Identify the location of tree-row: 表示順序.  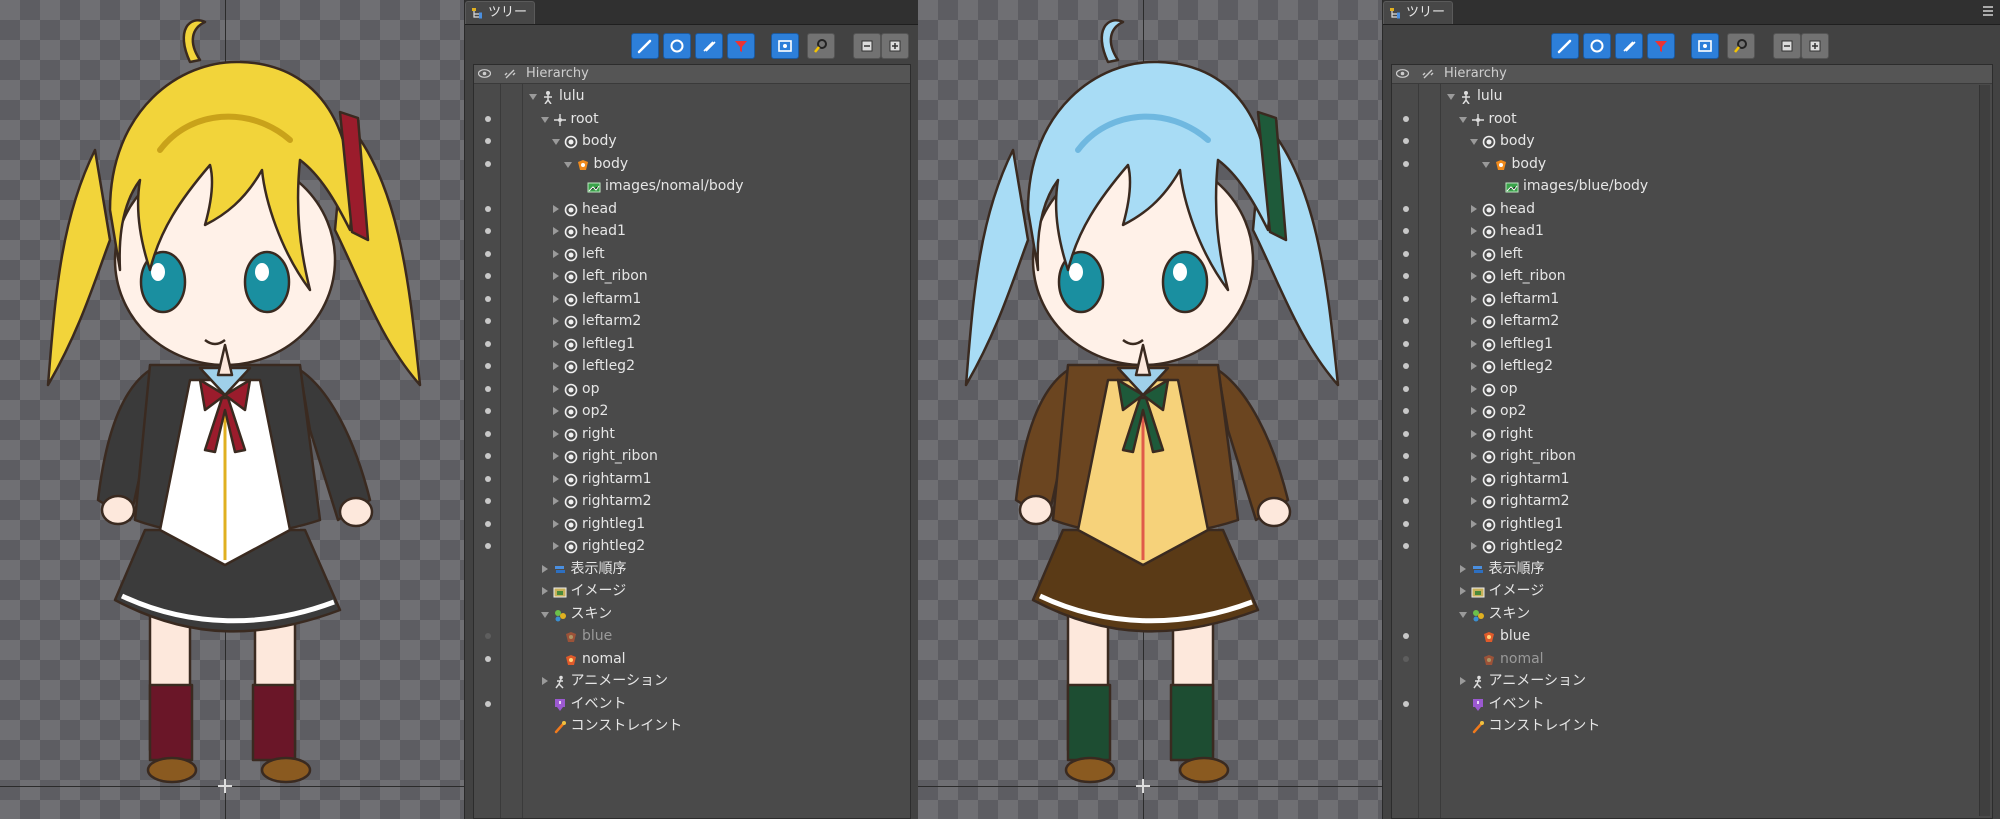
(692, 569).